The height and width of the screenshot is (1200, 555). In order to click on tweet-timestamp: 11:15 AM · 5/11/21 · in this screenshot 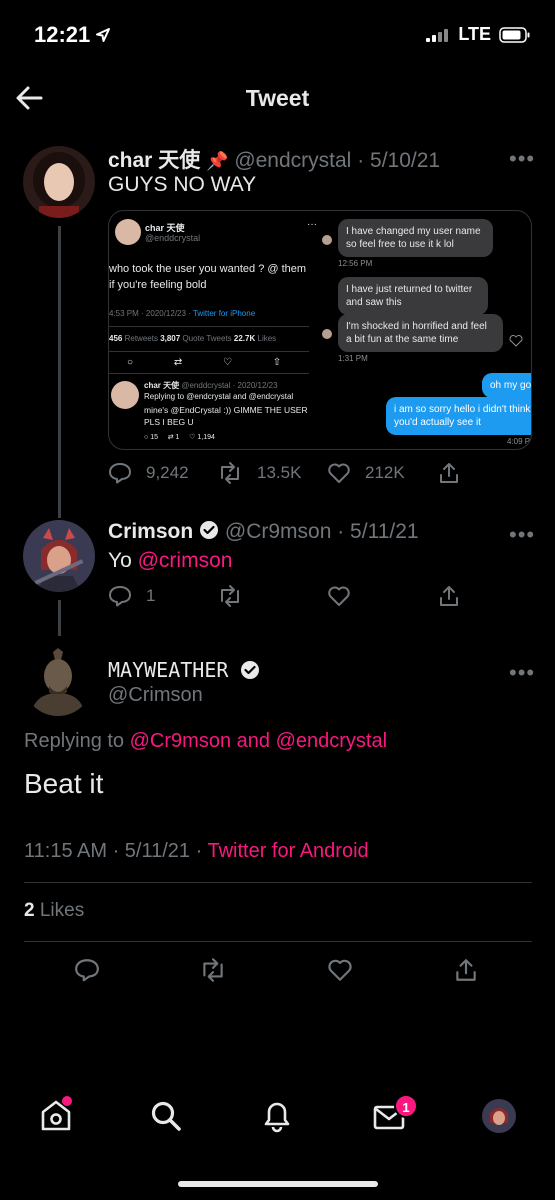, I will do `click(113, 851)`.